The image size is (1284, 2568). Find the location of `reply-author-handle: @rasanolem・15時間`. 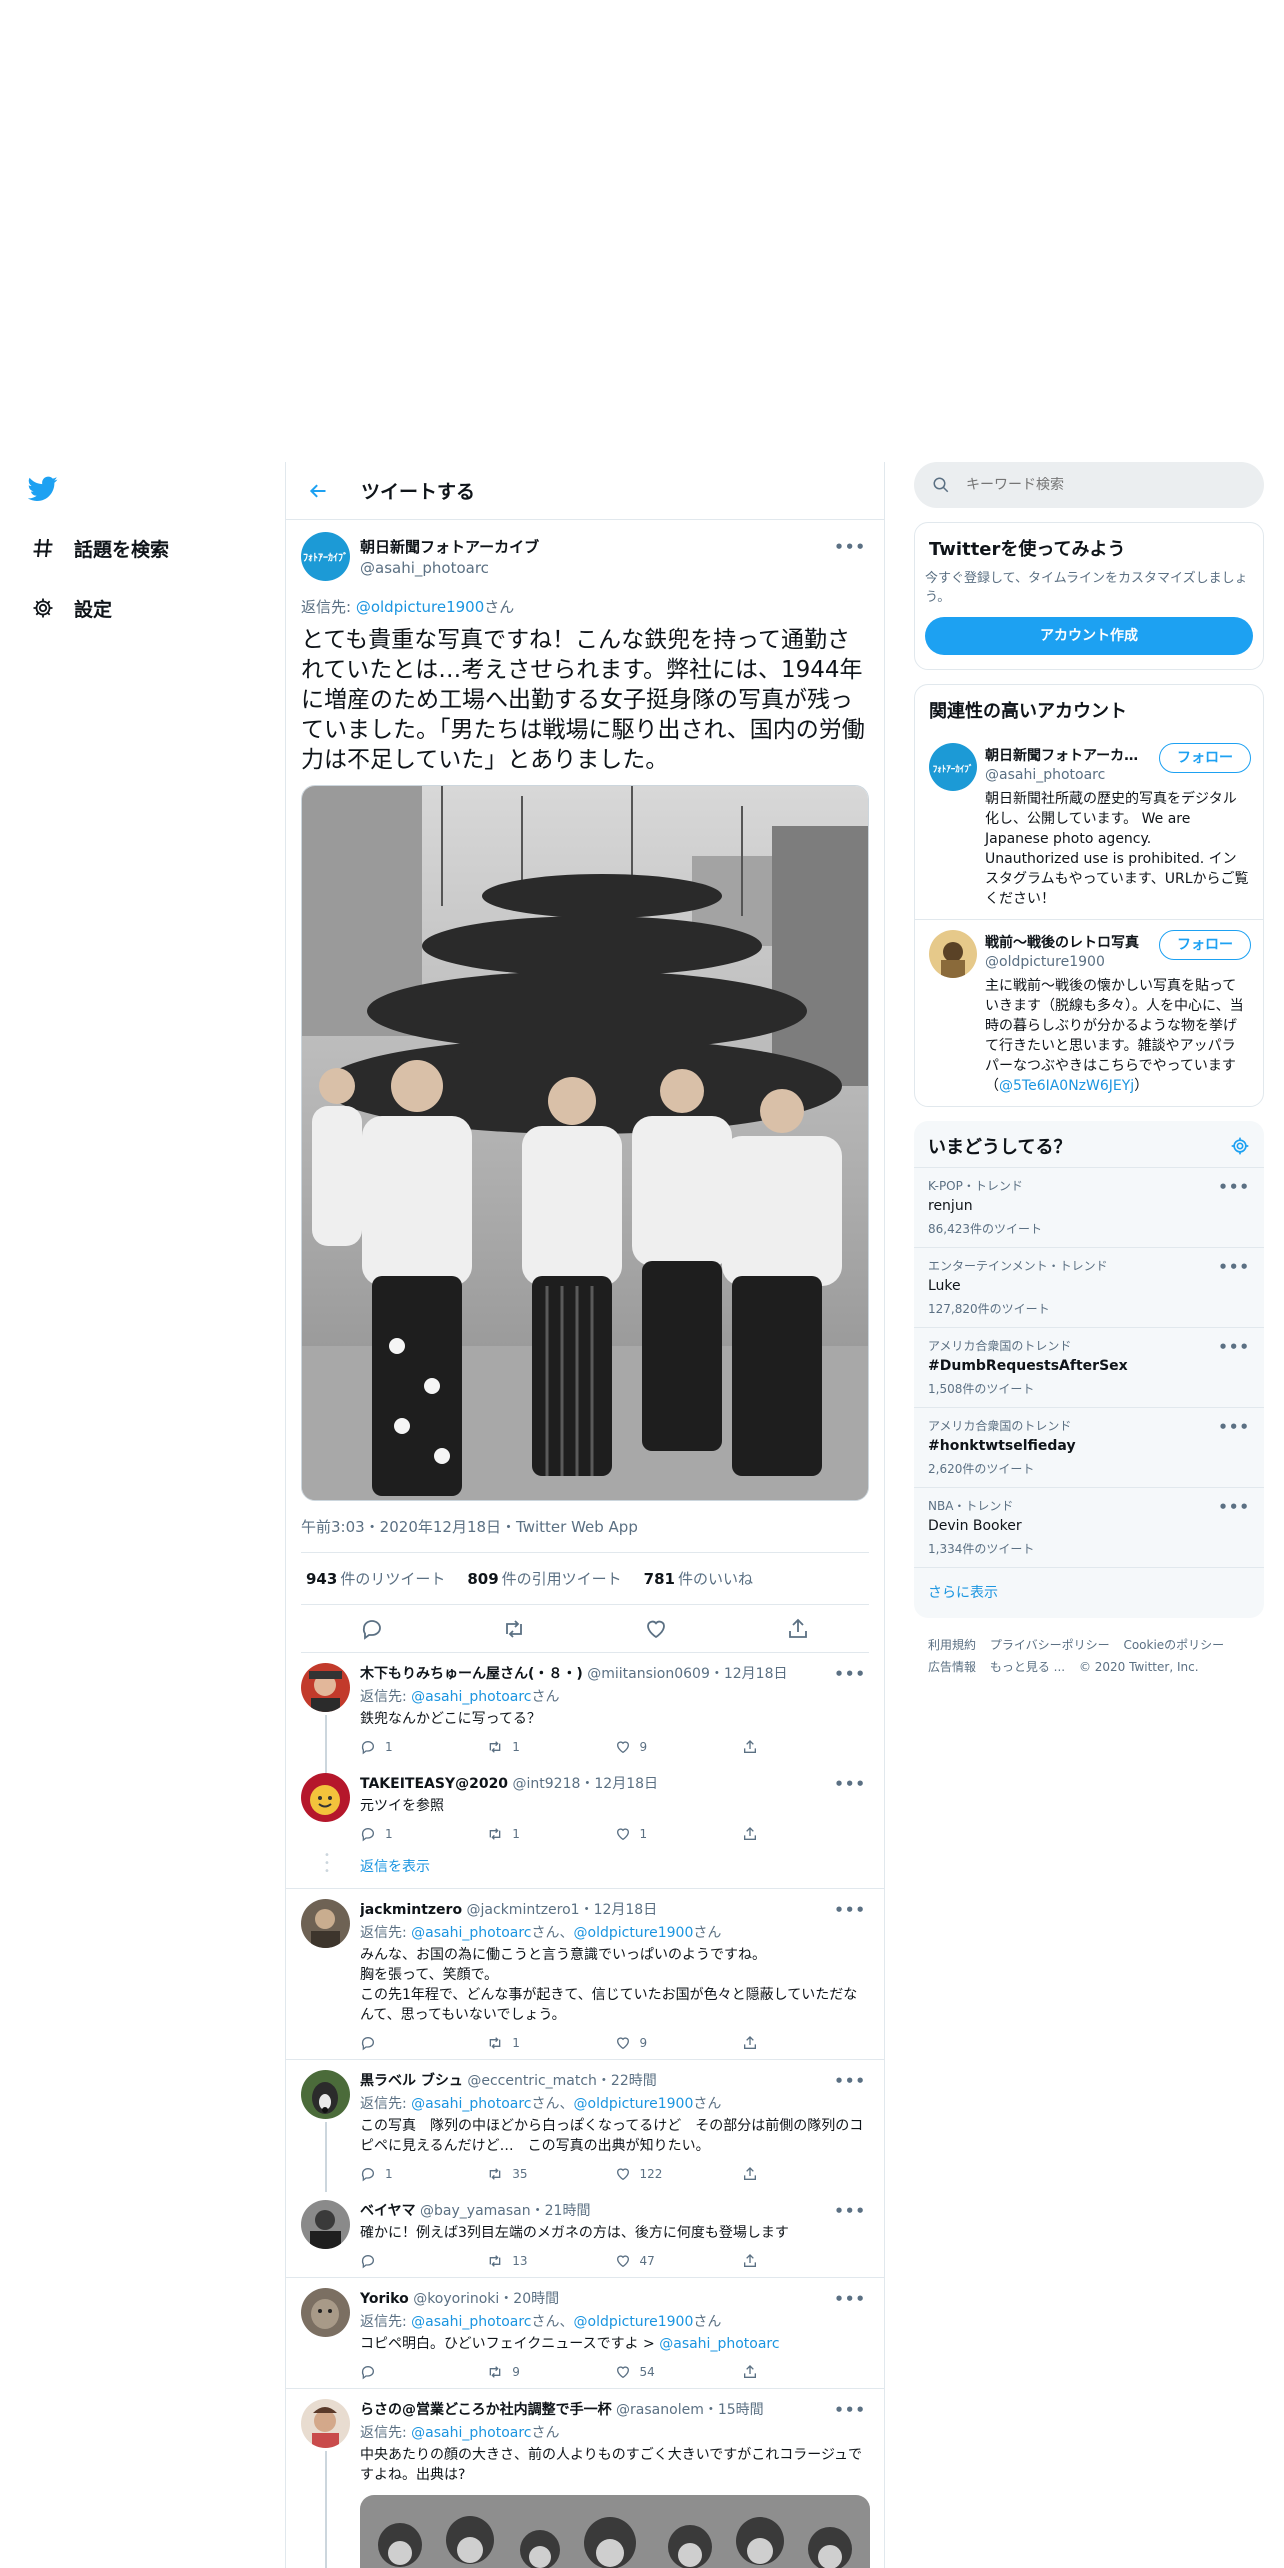

reply-author-handle: @rasanolem・15時間 is located at coordinates (690, 2410).